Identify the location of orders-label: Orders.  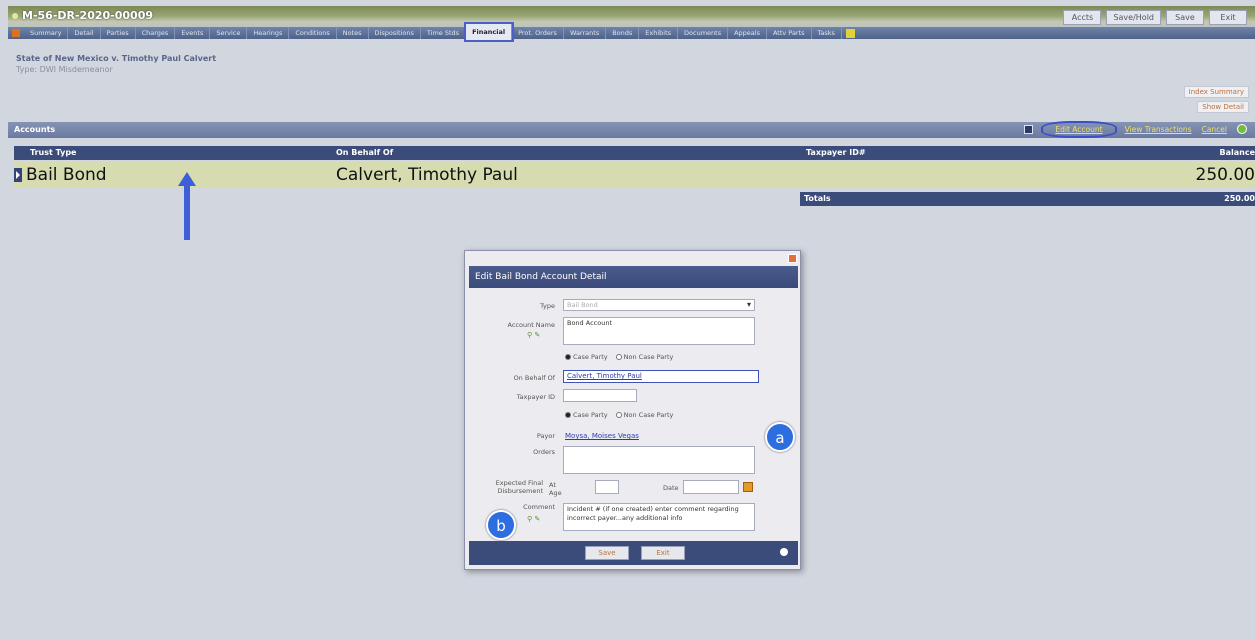
(544, 452).